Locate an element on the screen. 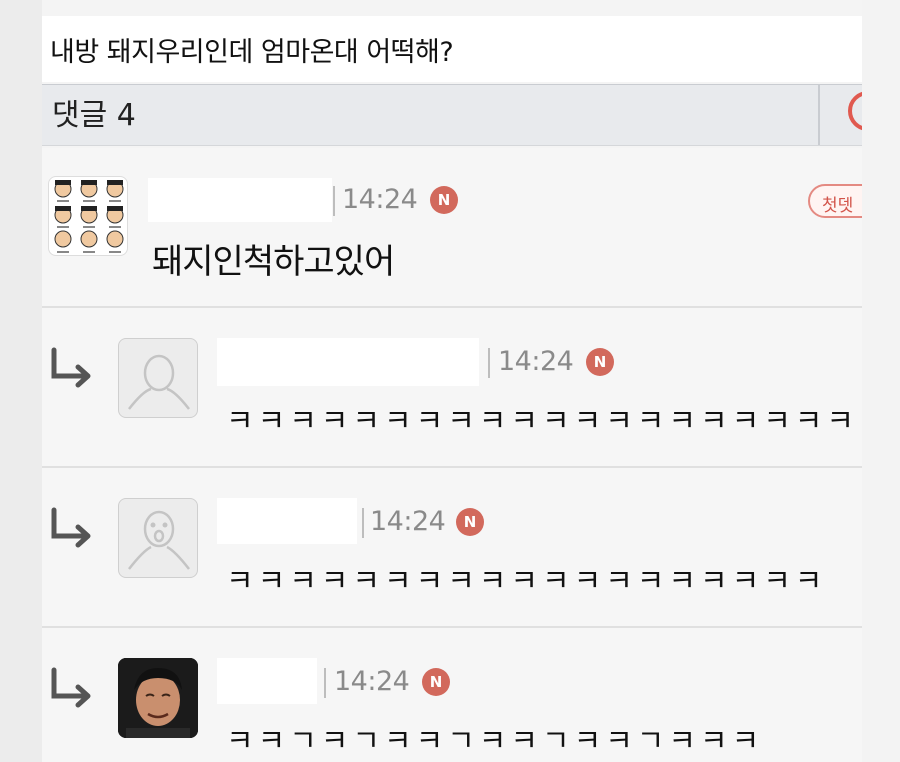 The image size is (900, 762). comment-text: ㅋㅋㅋㅋㅋㅋㅋㅋㅋㅋㅋㅋㅋㅋㅋㅋㅋㅋㅋ is located at coordinates (526, 581).